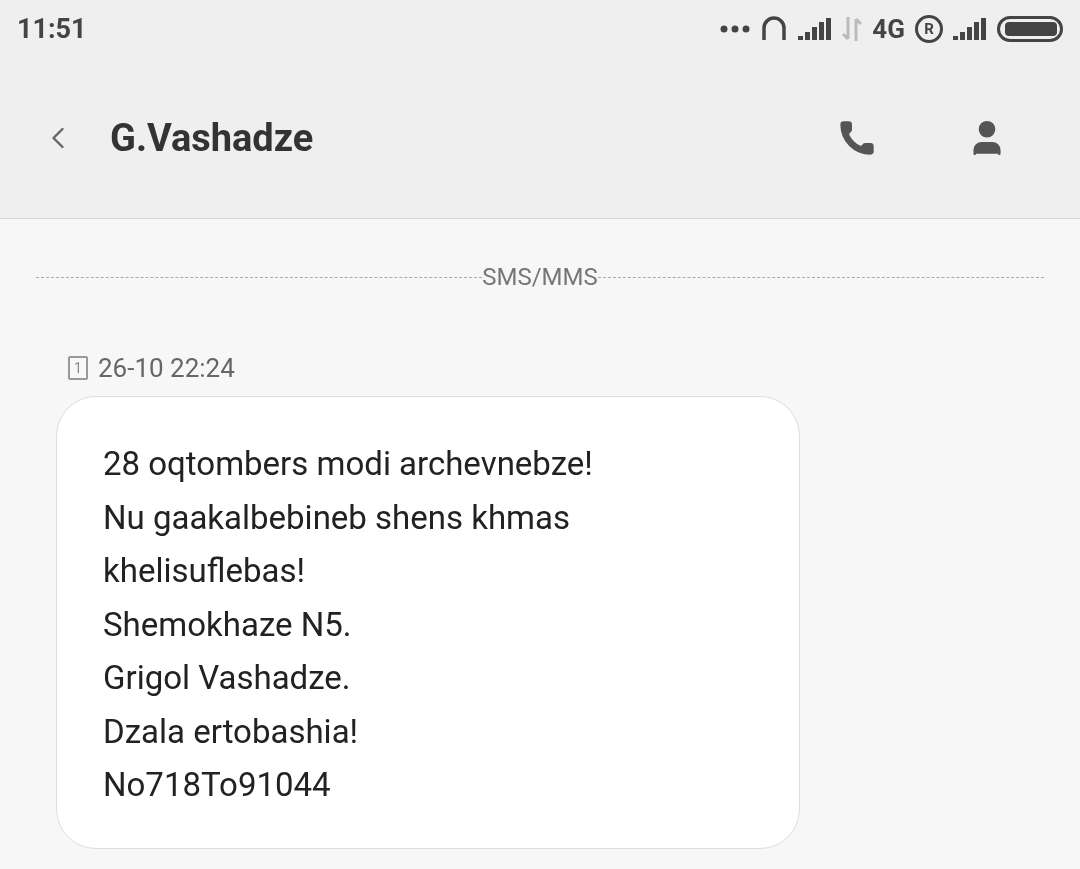 The image size is (1080, 869). Describe the element at coordinates (1030, 29) in the screenshot. I see `battery-icon` at that location.